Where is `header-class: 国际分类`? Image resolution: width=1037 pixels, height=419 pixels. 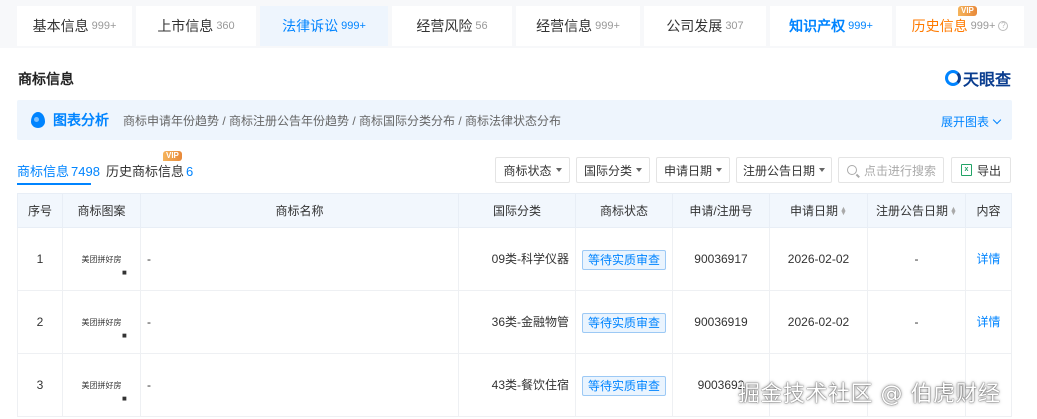
header-class: 国际分类 is located at coordinates (517, 211).